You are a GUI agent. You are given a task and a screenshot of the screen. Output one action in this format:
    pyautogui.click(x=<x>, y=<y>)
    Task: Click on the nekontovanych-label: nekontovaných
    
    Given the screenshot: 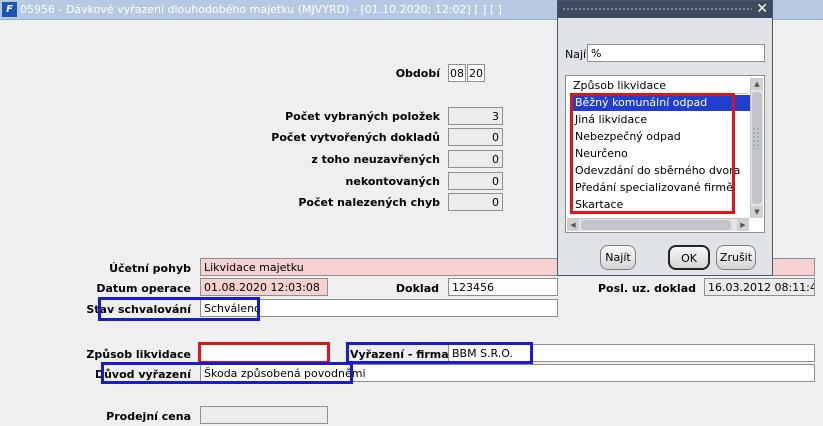 What is the action you would take?
    pyautogui.click(x=392, y=181)
    